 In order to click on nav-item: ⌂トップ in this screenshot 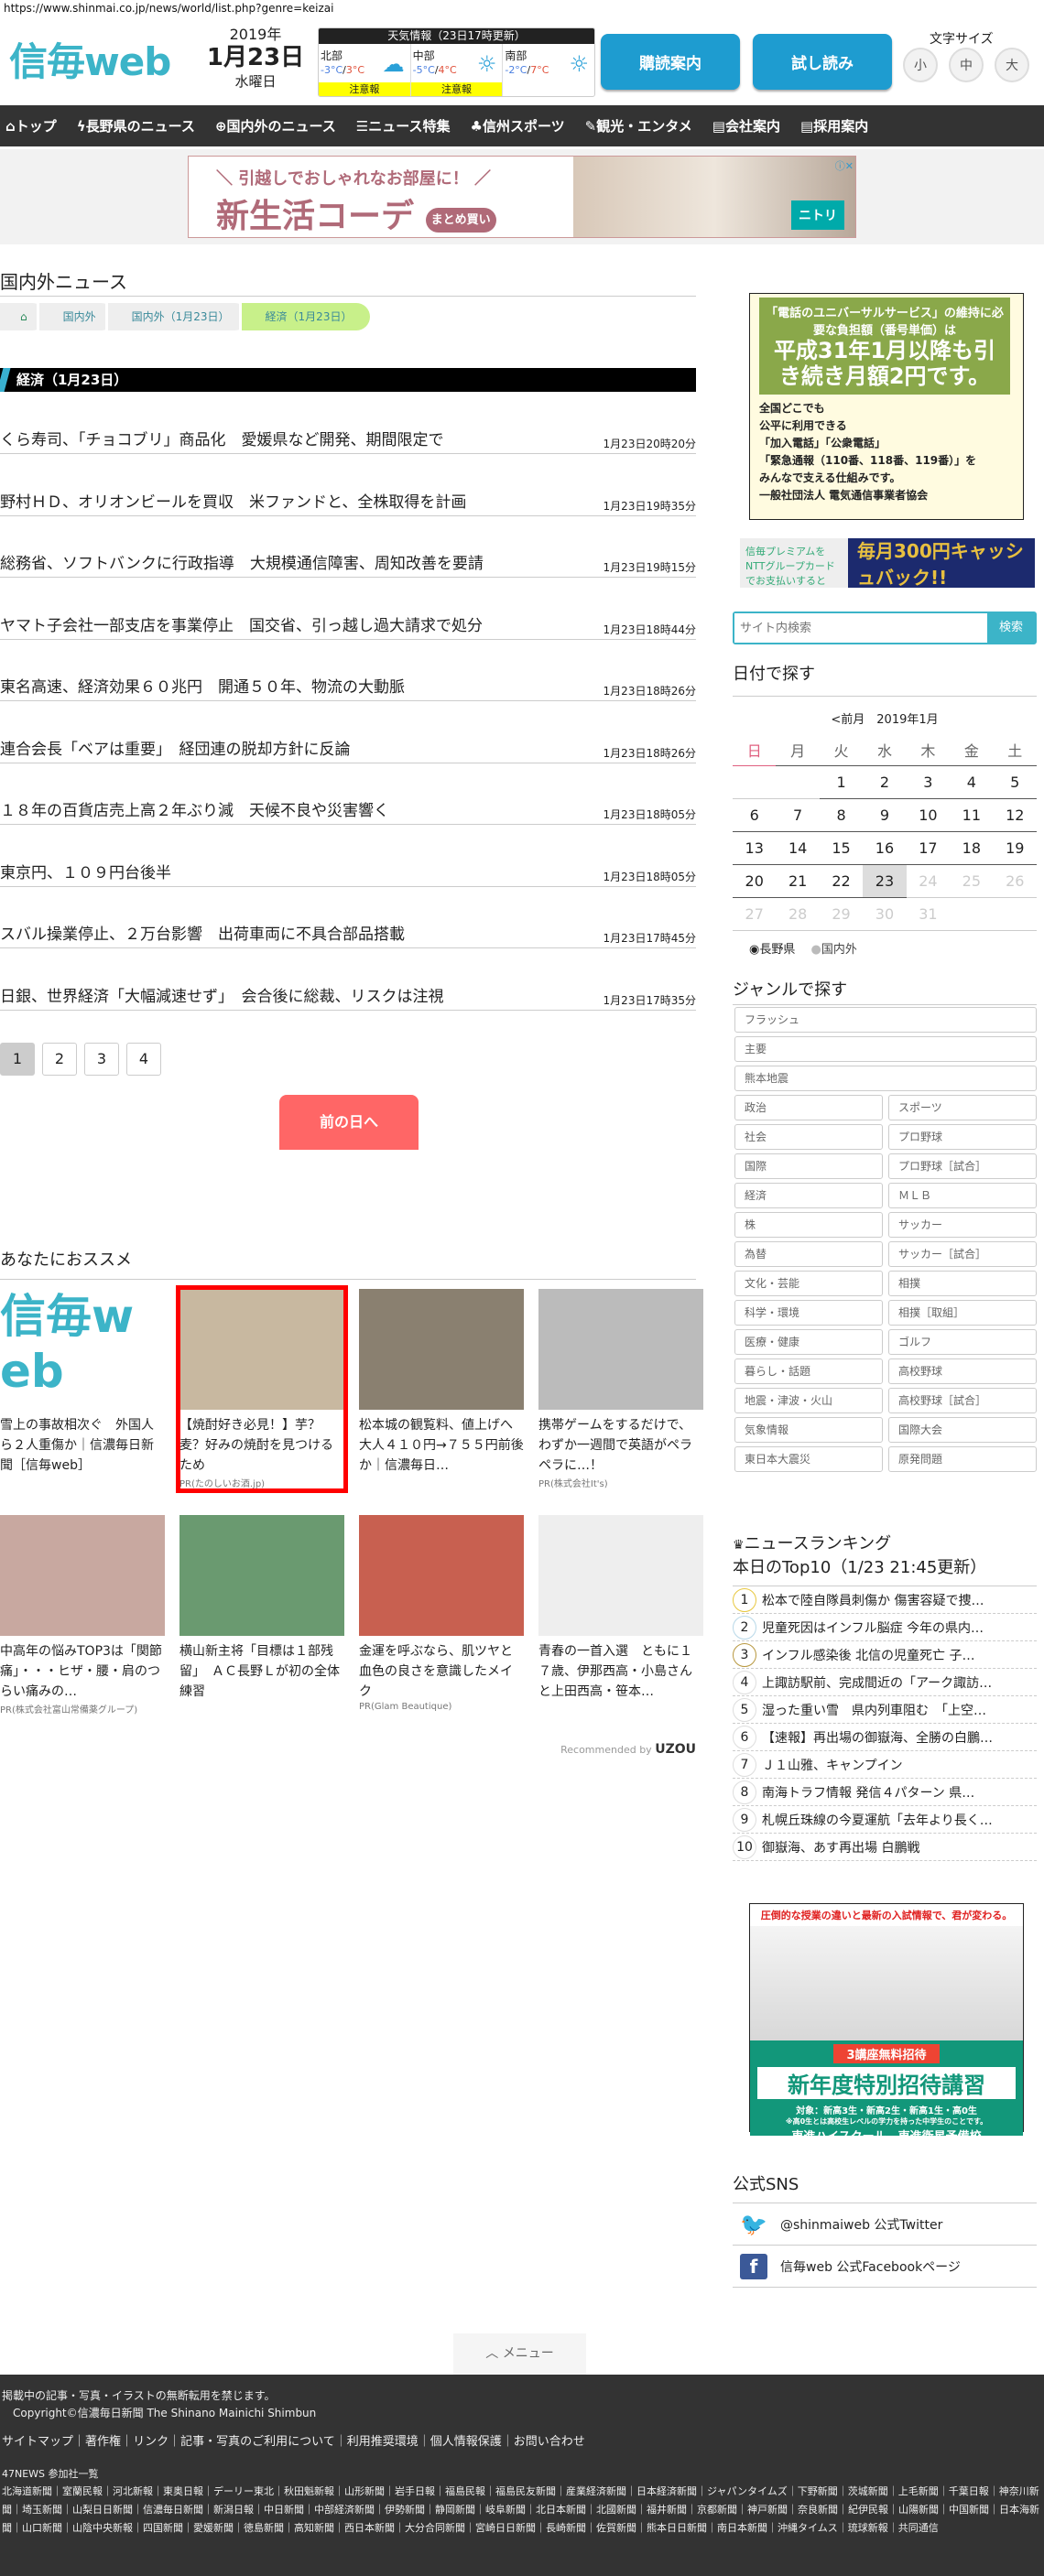, I will do `click(31, 126)`.